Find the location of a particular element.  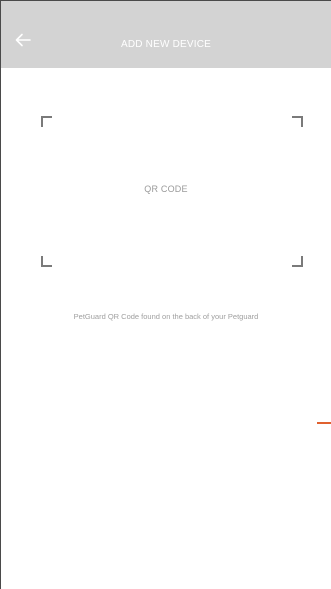

page-title: ADD NEW DEVICE is located at coordinates (166, 44).